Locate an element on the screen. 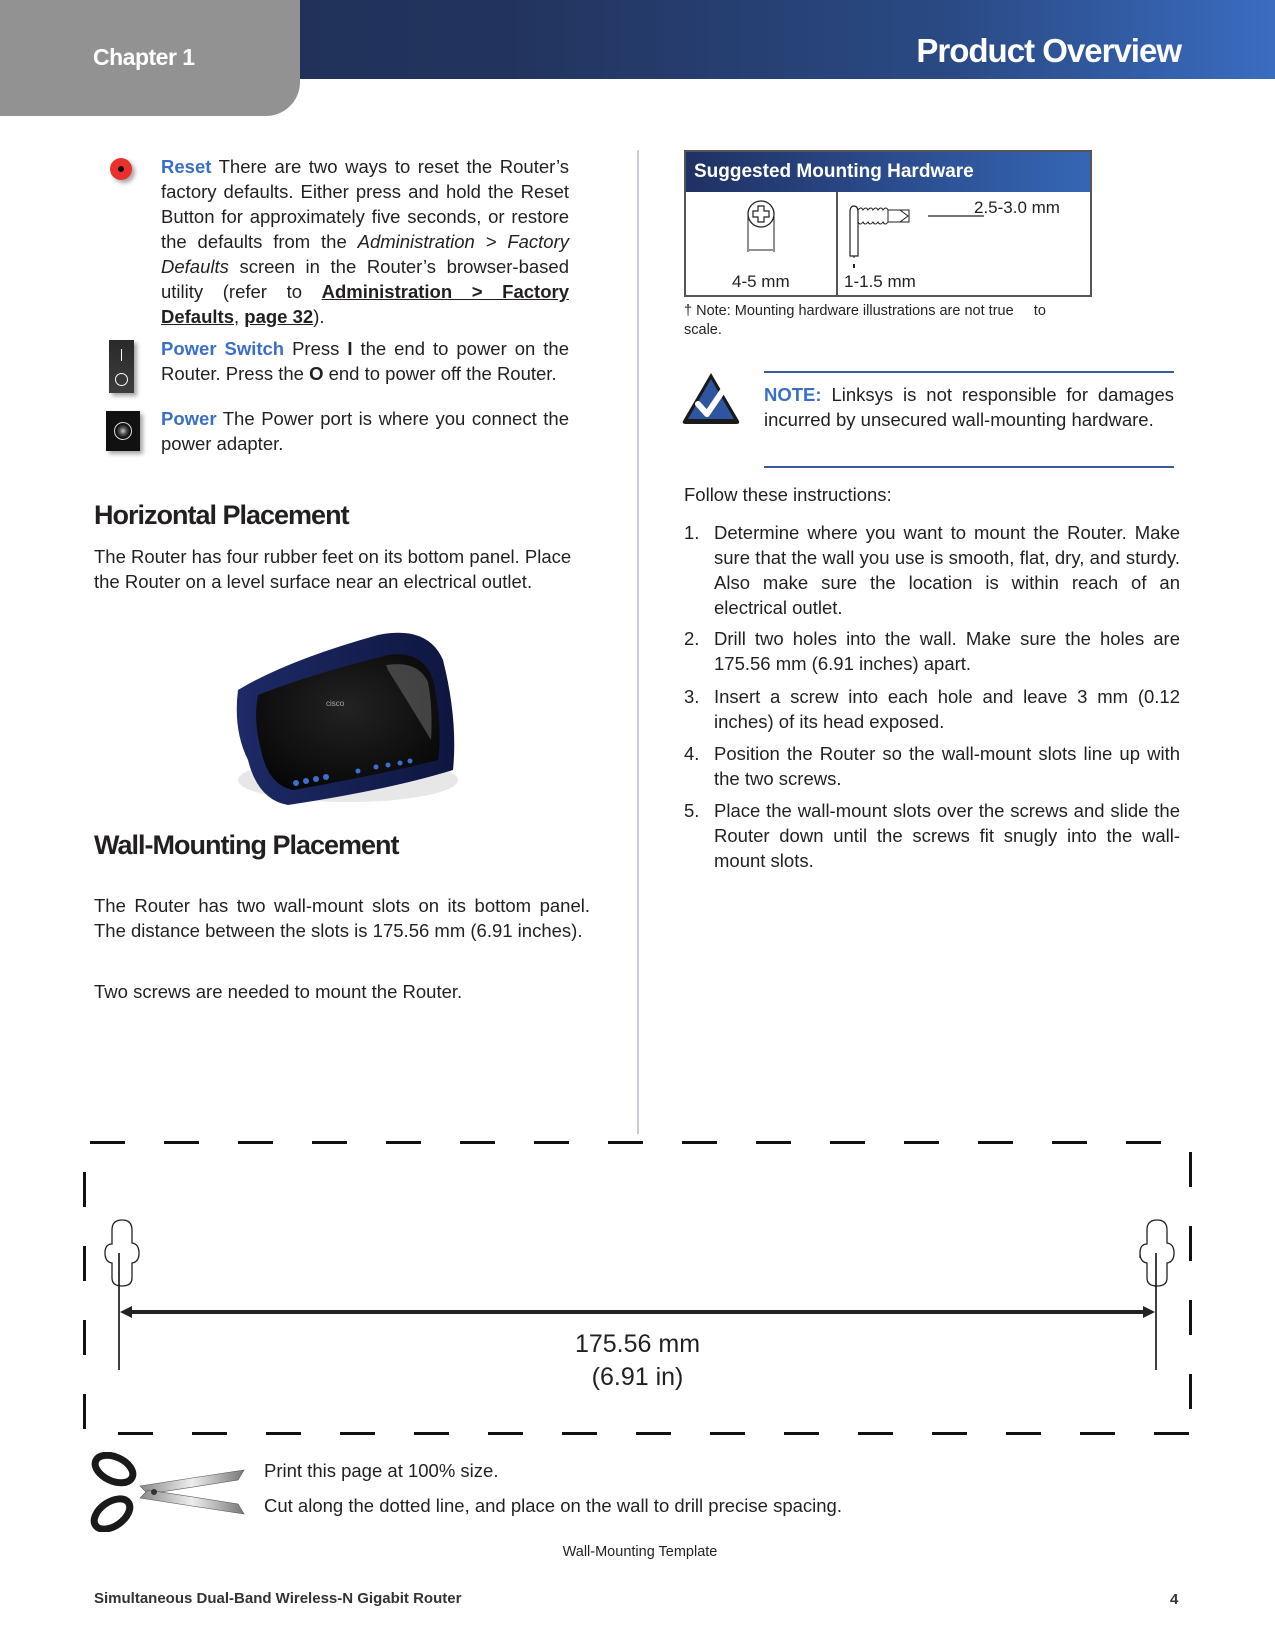  mounting-hardware-title: Suggested Mounting Hardware is located at coordinates (888, 172).